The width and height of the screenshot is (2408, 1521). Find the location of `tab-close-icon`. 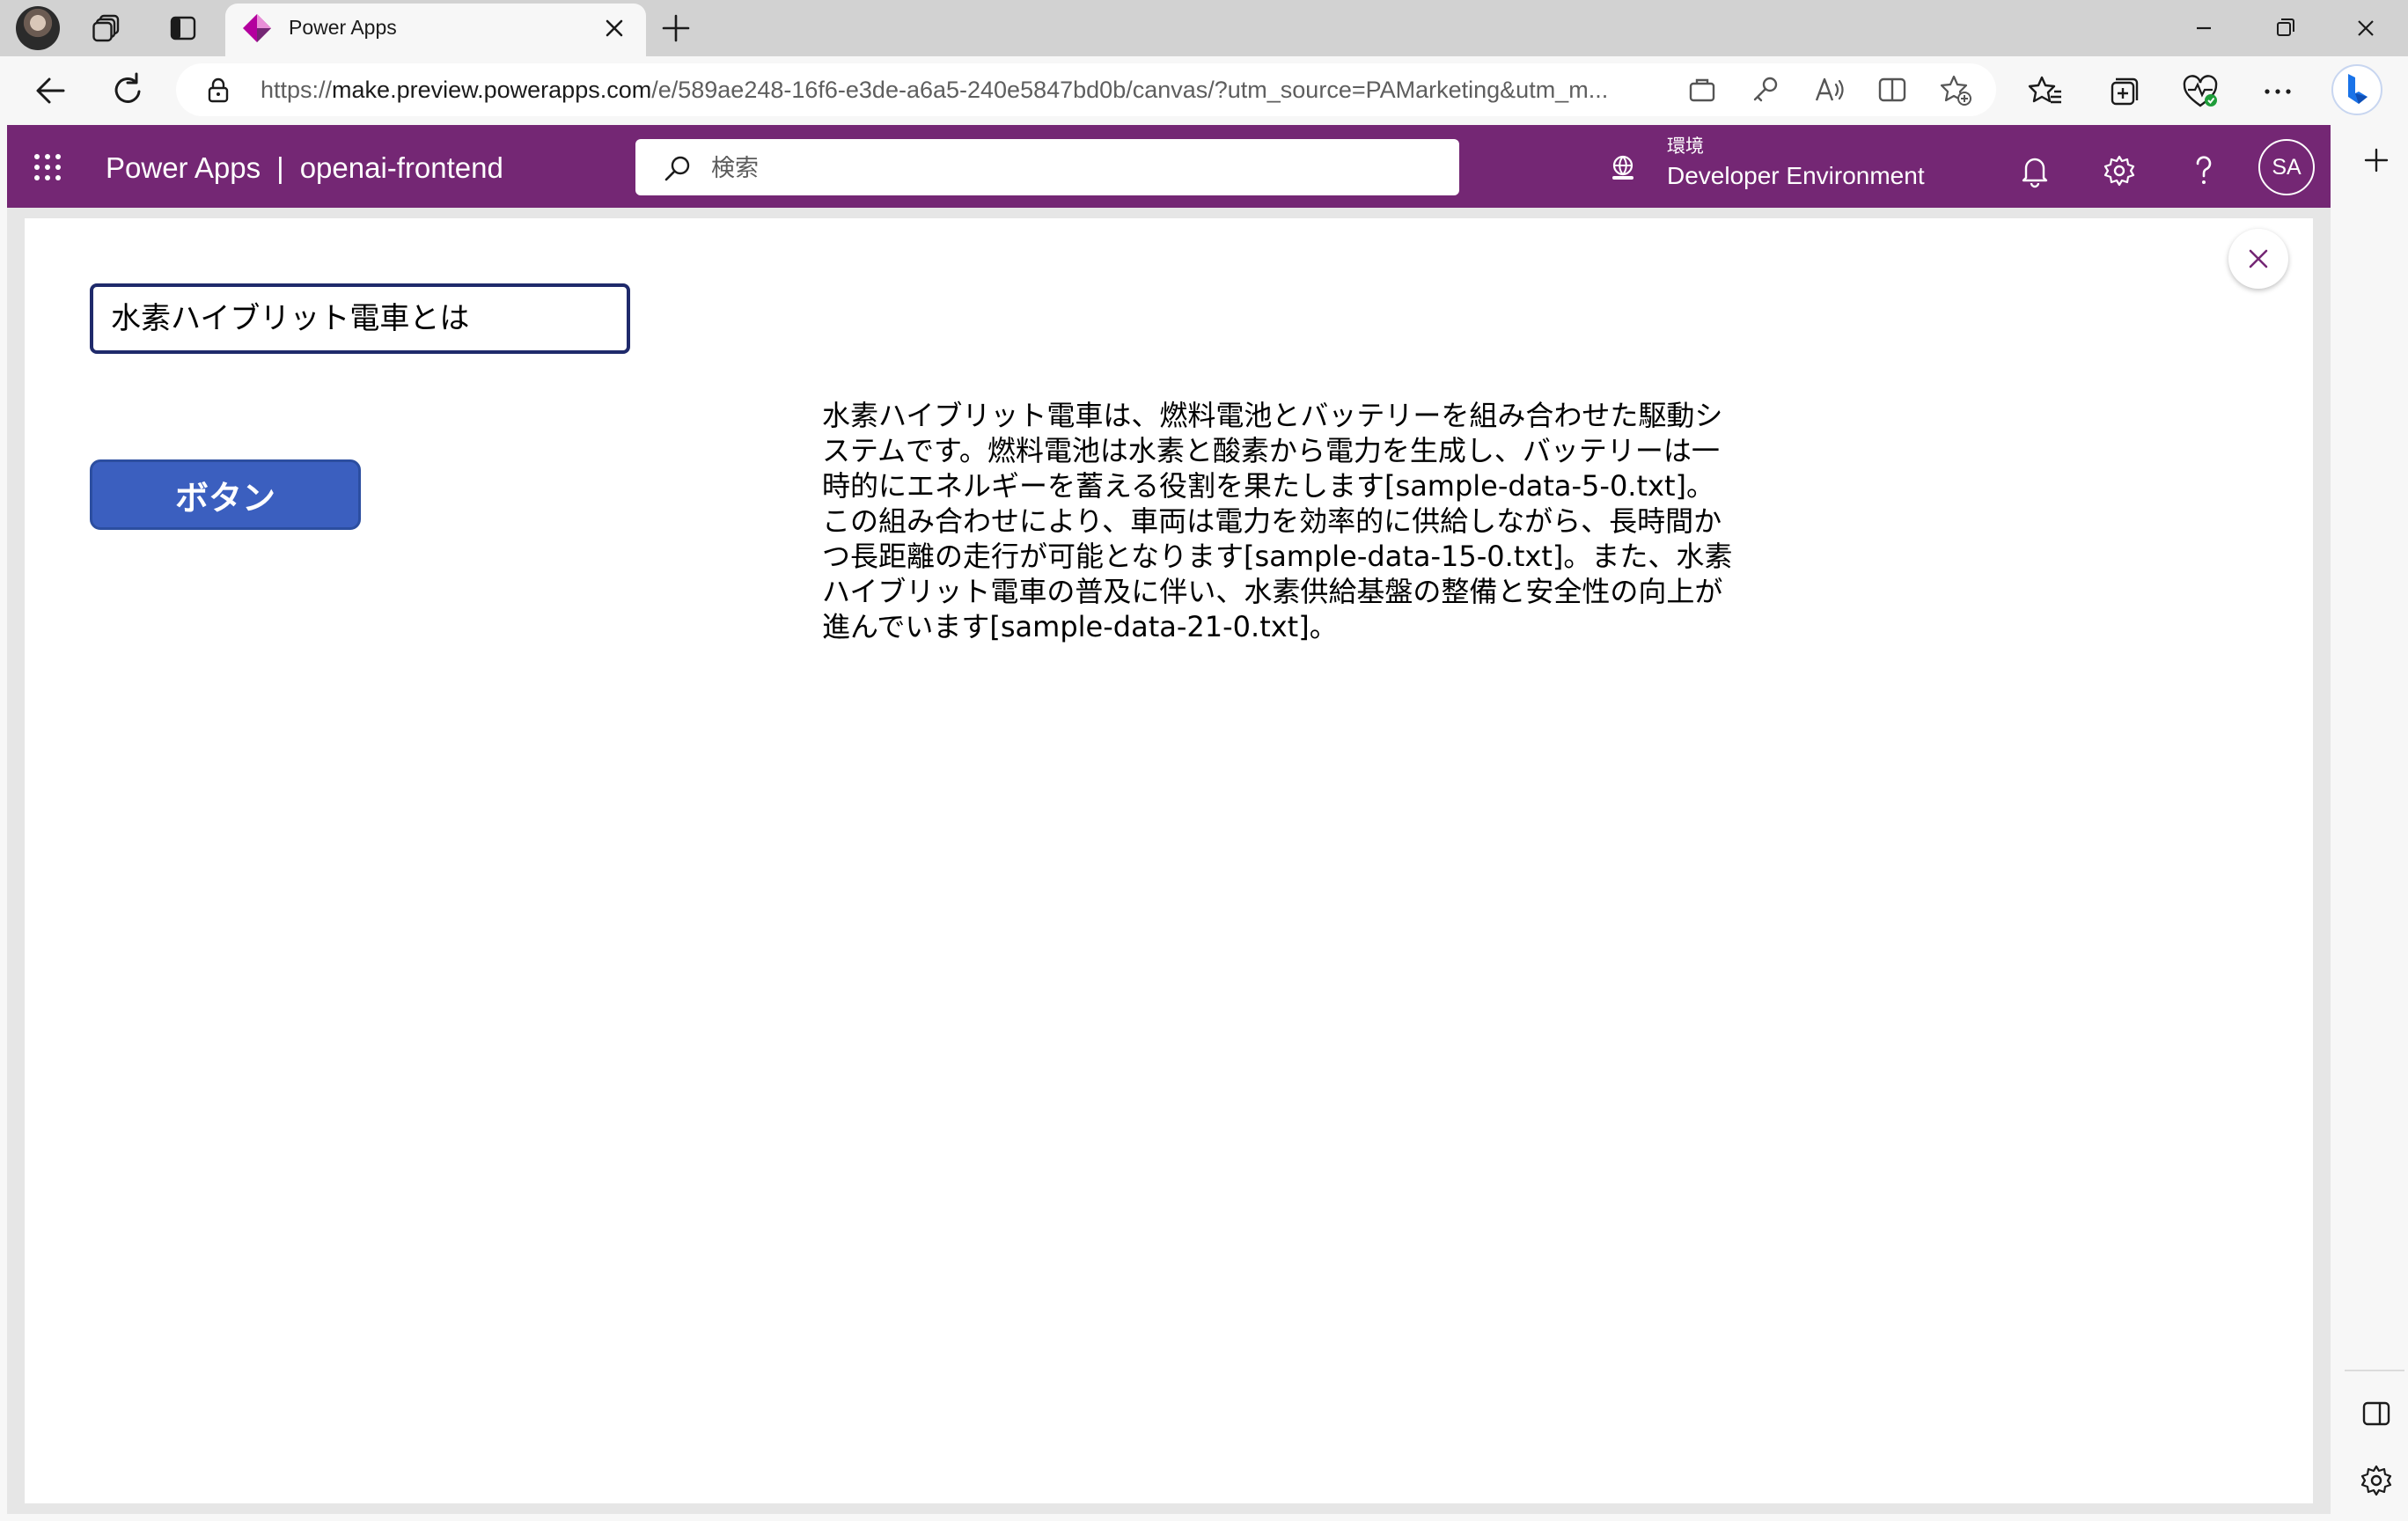

tab-close-icon is located at coordinates (614, 28).